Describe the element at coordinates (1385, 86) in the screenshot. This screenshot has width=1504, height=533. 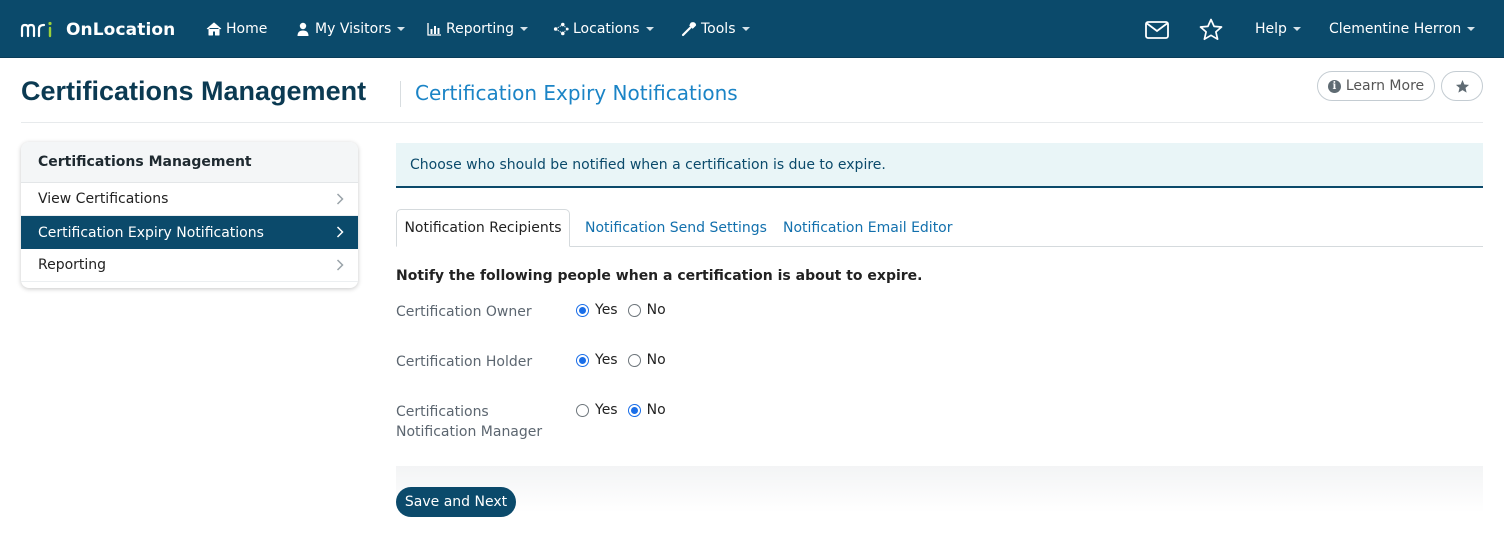
I see `learn-more-label: Learn More` at that location.